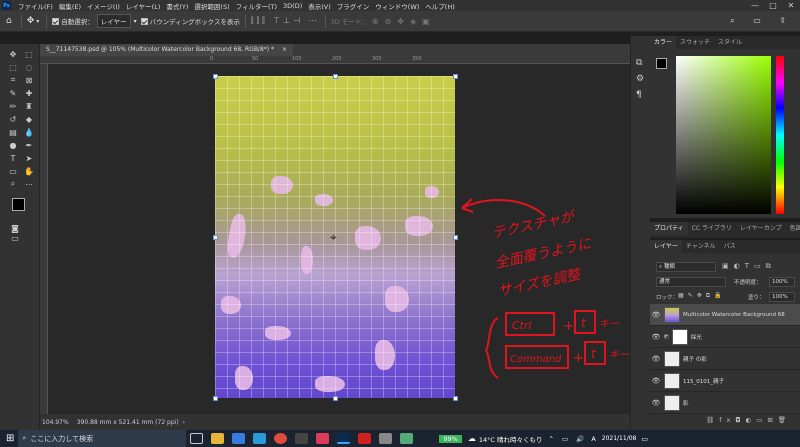 The width and height of the screenshot is (800, 447). What do you see at coordinates (353, 6) in the screenshot?
I see `menu-plugins: プラグイン` at bounding box center [353, 6].